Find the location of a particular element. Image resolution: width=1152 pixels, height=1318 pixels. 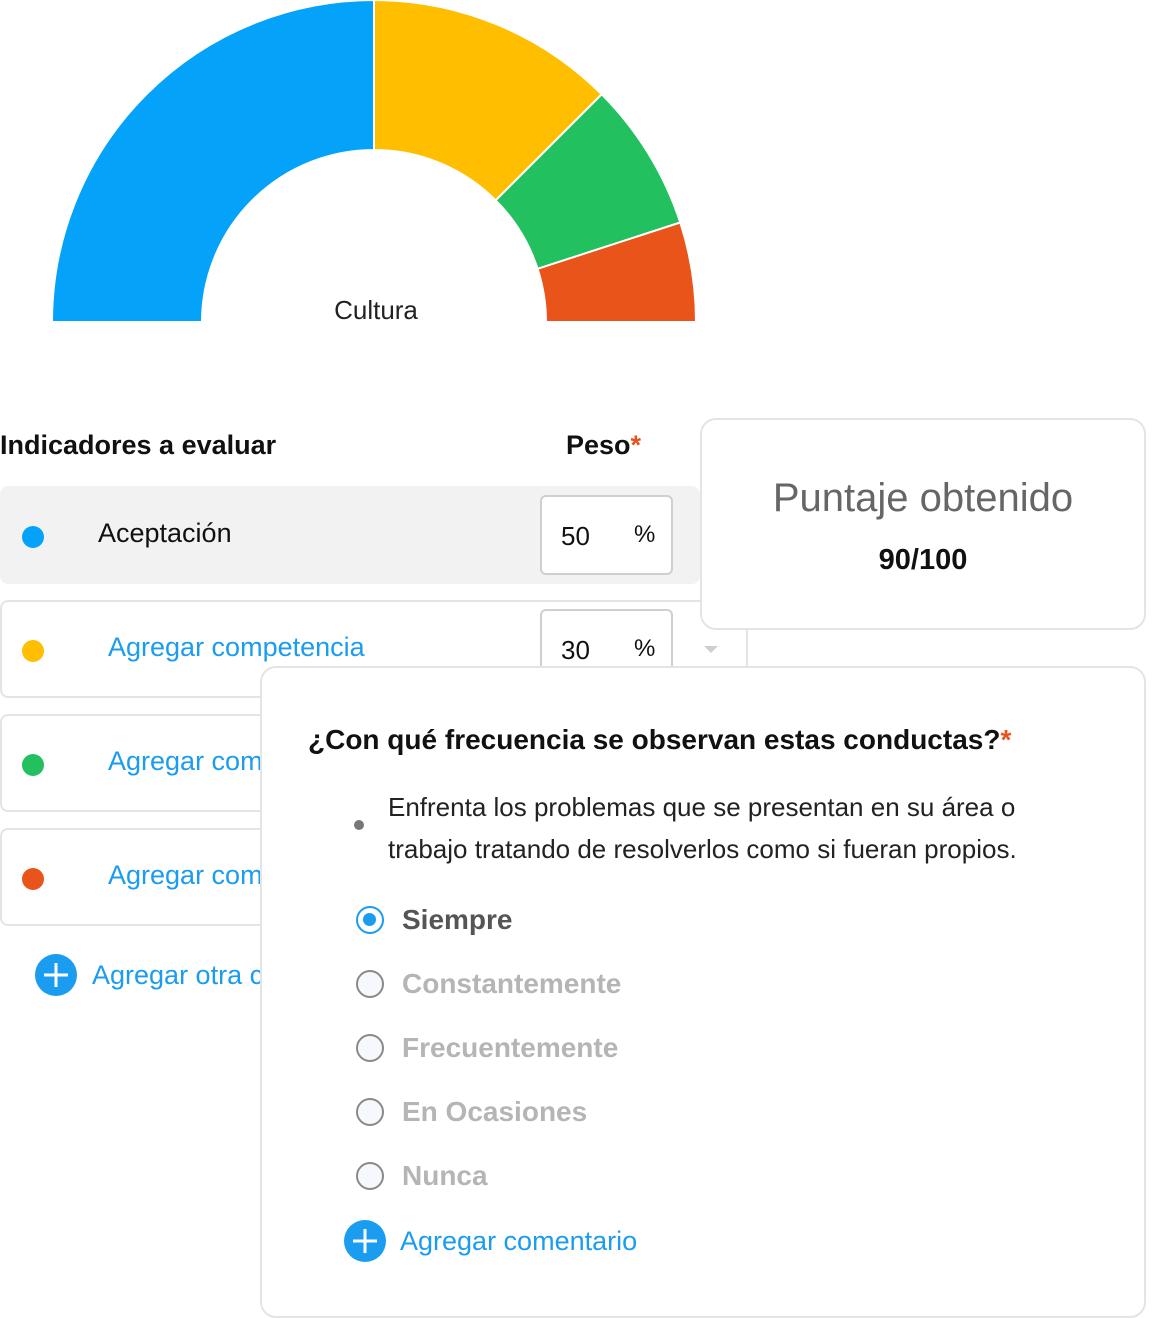

bullet-icon is located at coordinates (359, 825).